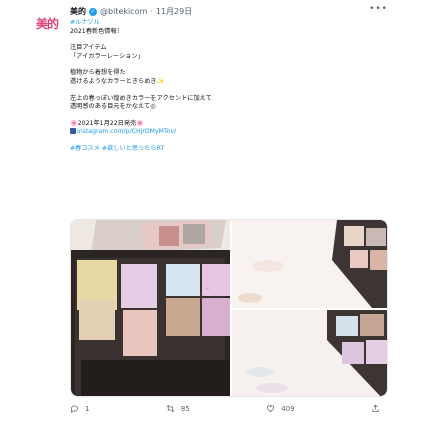 This screenshot has width=424, height=424. I want to click on share-icon, so click(375, 408).